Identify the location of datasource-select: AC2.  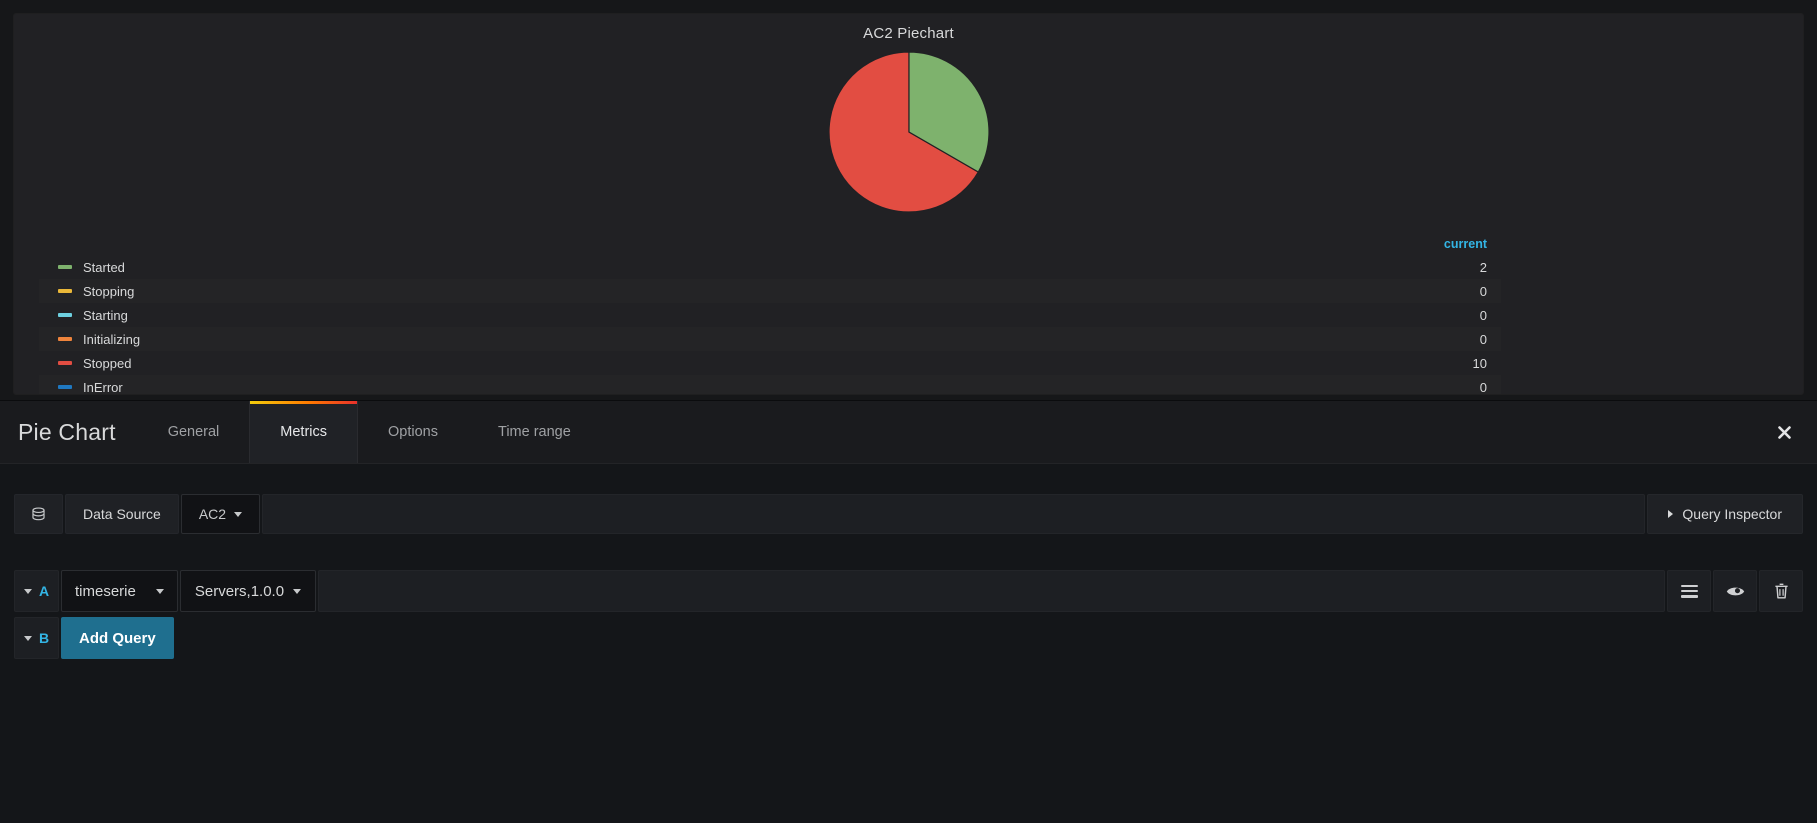
(220, 514).